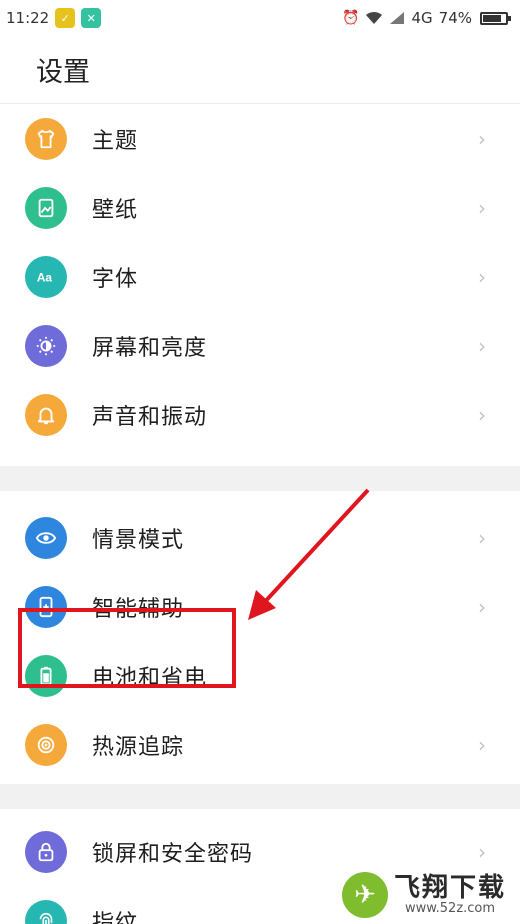  Describe the element at coordinates (115, 210) in the screenshot. I see `settings-item-label: 壁纸` at that location.